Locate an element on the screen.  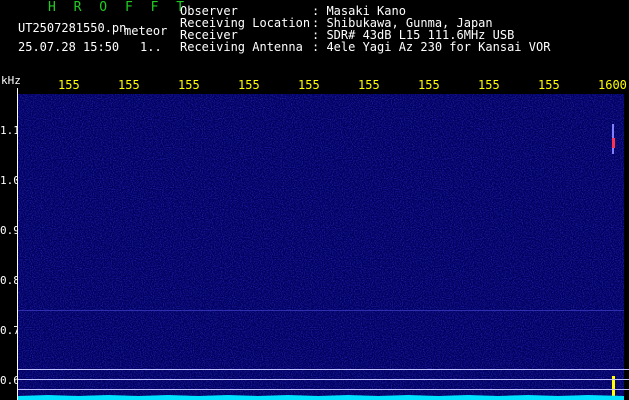
freq-label-0-6: 0.6 is located at coordinates (10, 380).